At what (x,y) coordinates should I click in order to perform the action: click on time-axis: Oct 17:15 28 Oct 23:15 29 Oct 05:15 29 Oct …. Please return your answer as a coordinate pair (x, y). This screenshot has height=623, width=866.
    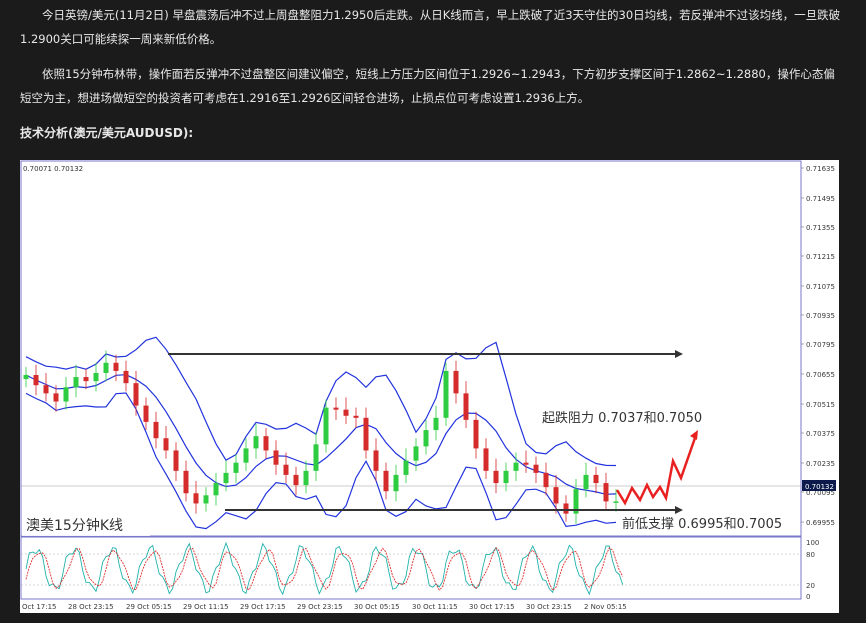
    Looking at the image, I should click on (324, 607).